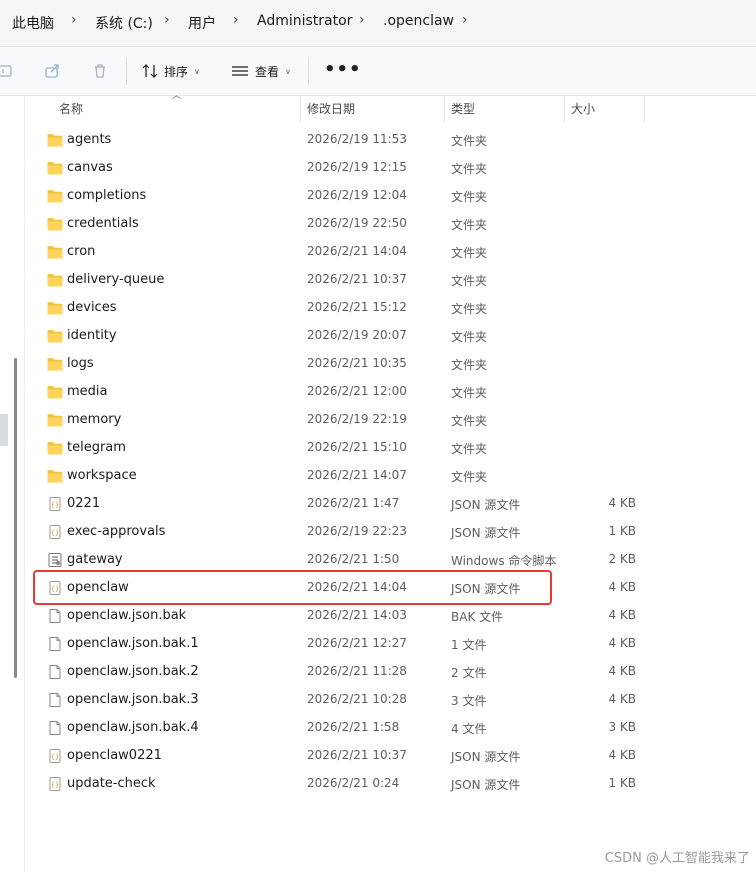 Image resolution: width=756 pixels, height=872 pixels. Describe the element at coordinates (107, 195) in the screenshot. I see `file-name: completions` at that location.